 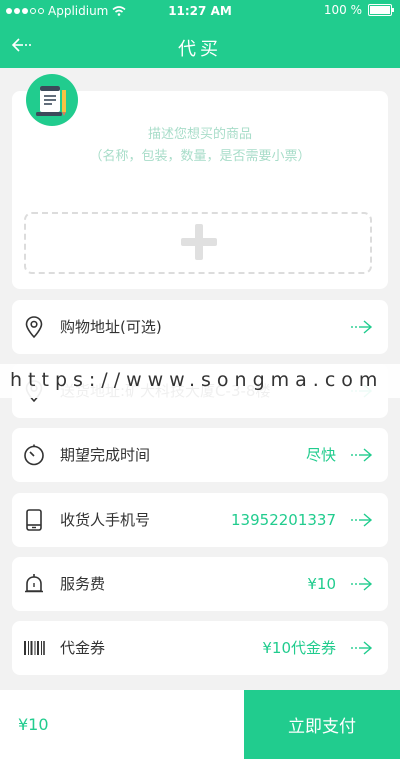 What do you see at coordinates (199, 134) in the screenshot?
I see `goods-hint-line1: 描述您想买的商品` at bounding box center [199, 134].